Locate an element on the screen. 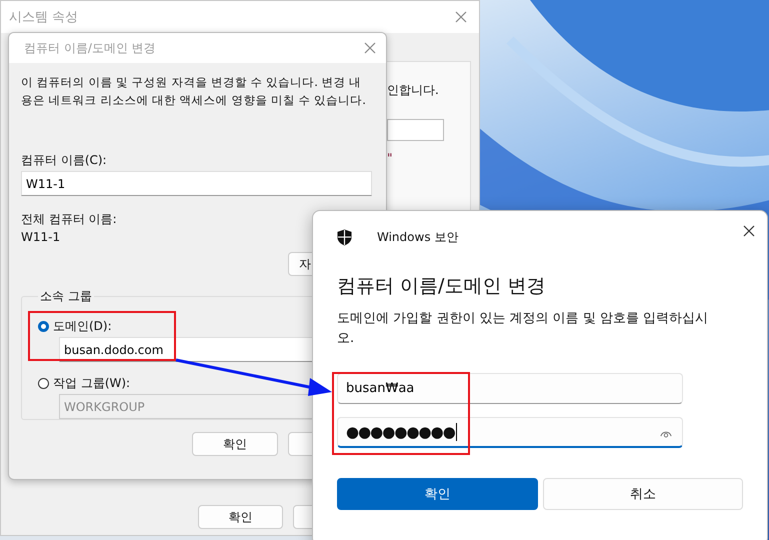  full-name-label: 전체 컴퓨터 이름: is located at coordinates (69, 219).